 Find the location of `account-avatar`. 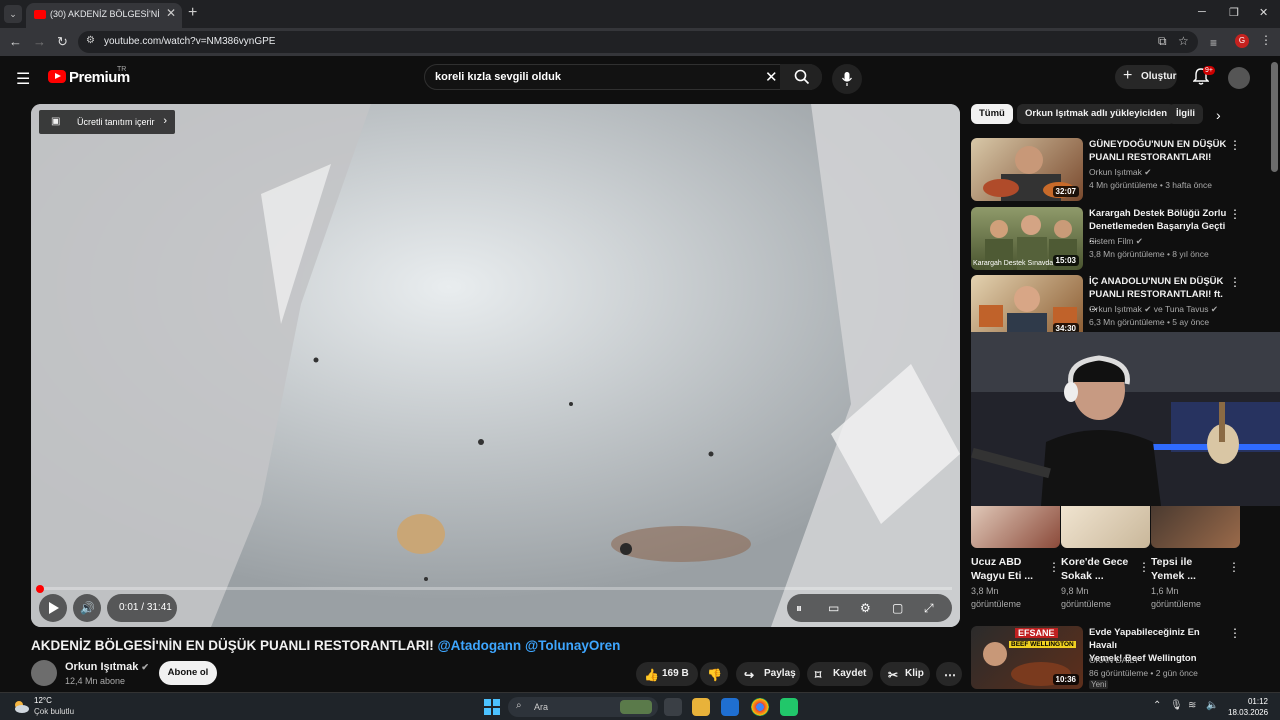

account-avatar is located at coordinates (1239, 78).